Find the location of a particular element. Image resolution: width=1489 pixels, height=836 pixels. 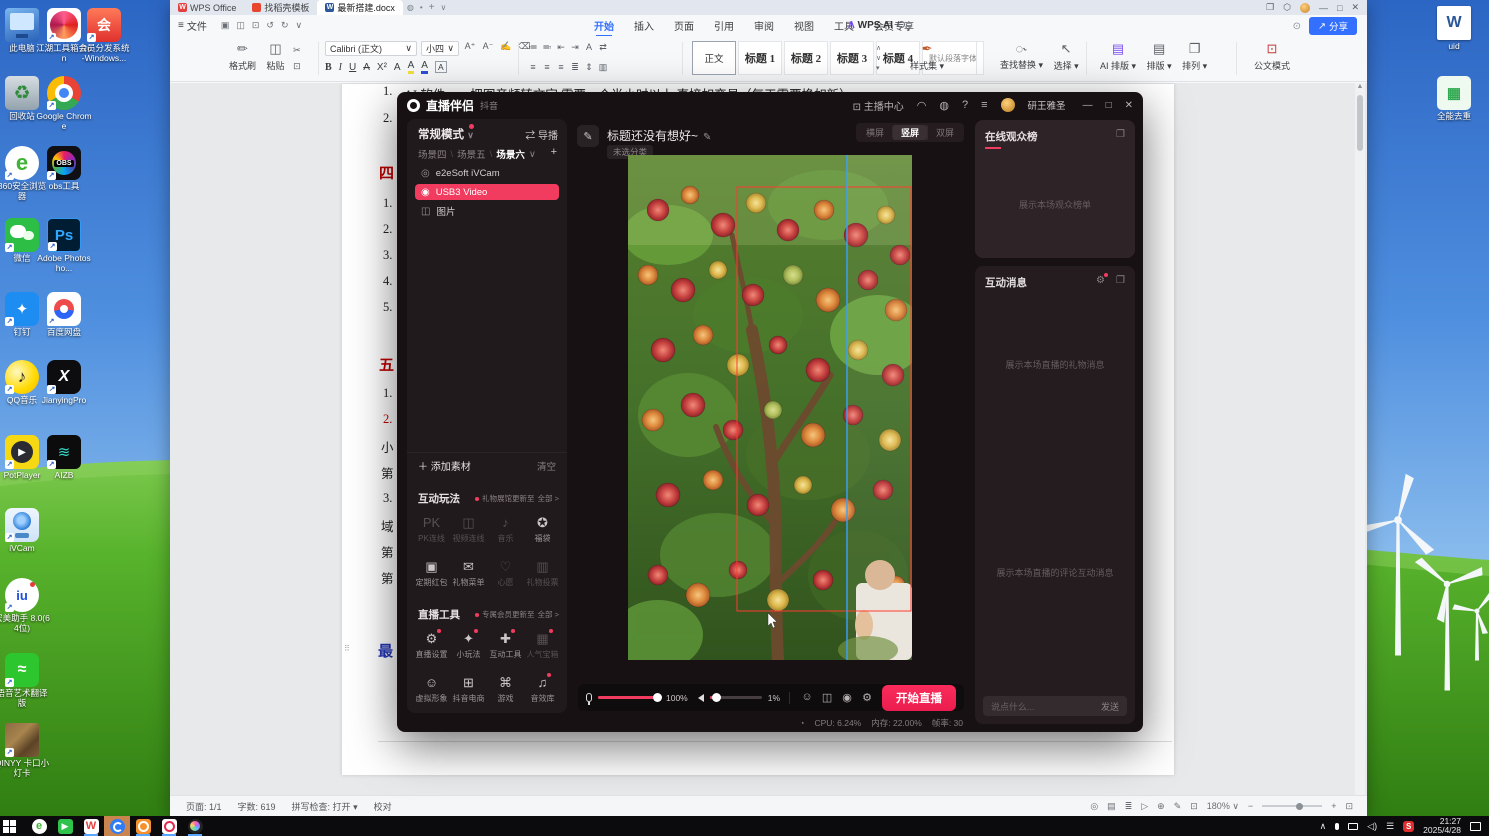

ai-layout-button: ▤ AI 排版 ▾ is located at coordinates (1118, 56).